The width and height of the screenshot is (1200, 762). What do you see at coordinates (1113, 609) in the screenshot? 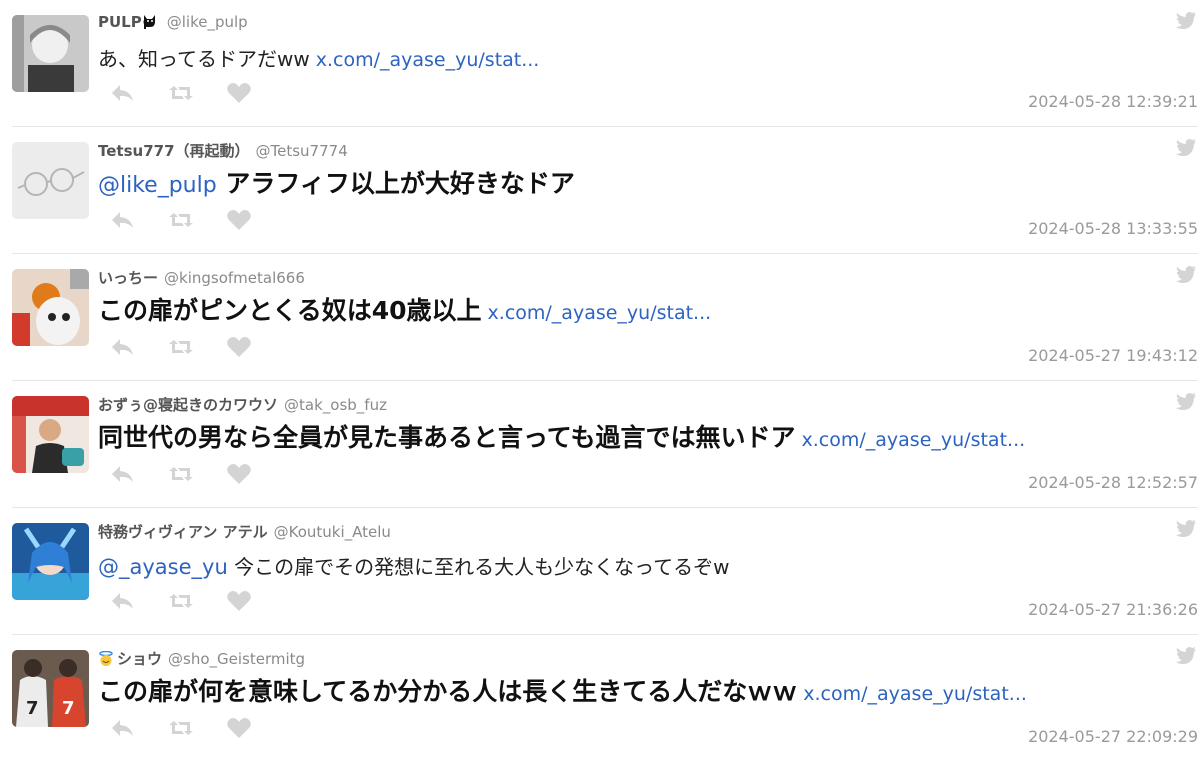
I see `timestamp: 2024-05-27 21:36:26` at bounding box center [1113, 609].